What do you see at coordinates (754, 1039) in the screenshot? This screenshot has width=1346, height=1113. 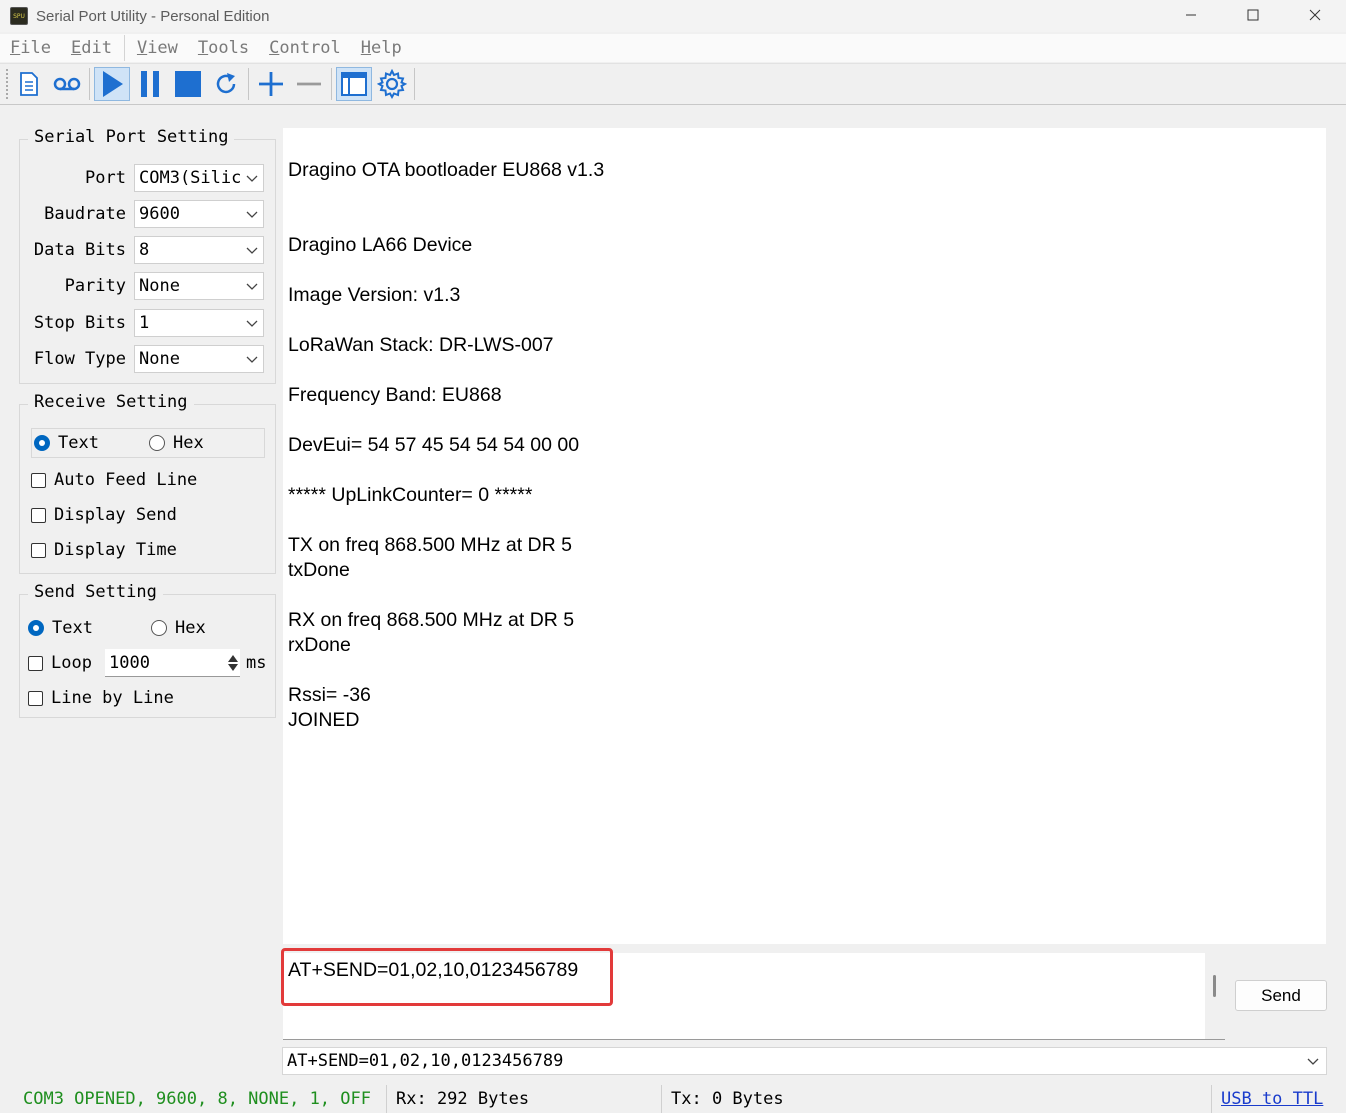 I see `send-input-underline` at bounding box center [754, 1039].